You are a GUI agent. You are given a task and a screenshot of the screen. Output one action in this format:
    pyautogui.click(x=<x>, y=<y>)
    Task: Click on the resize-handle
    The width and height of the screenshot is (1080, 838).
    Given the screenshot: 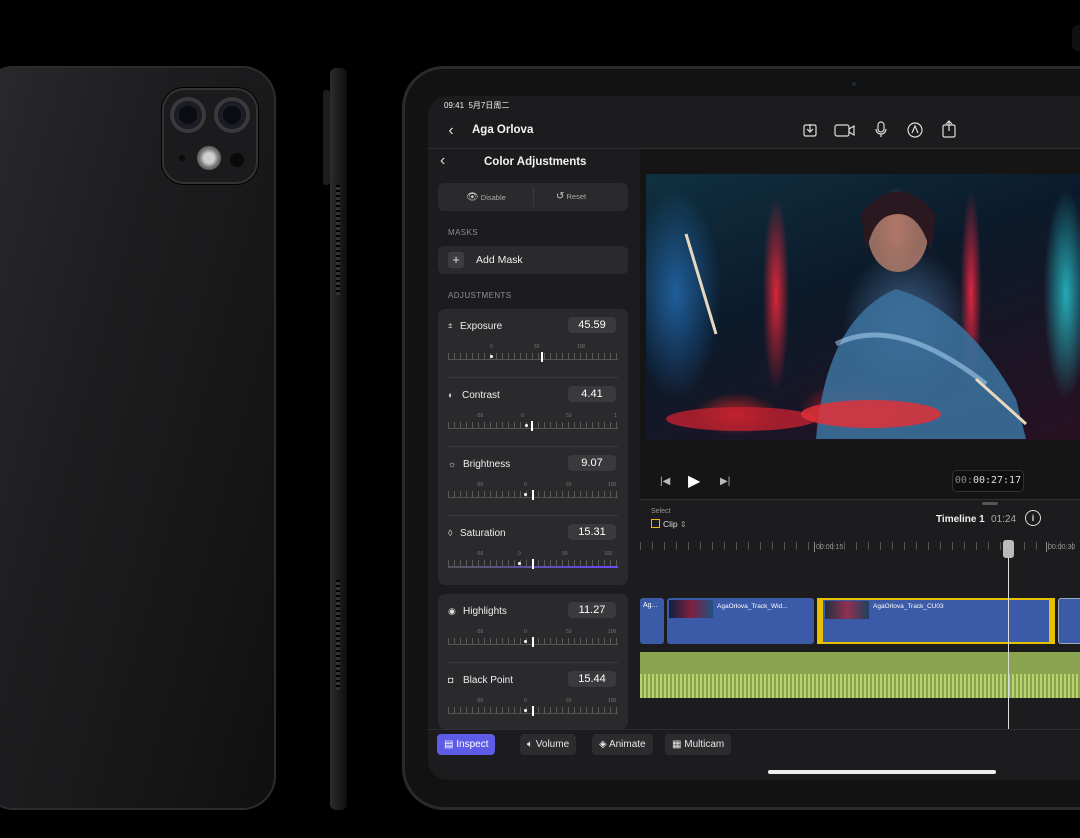 What is the action you would take?
    pyautogui.click(x=990, y=503)
    